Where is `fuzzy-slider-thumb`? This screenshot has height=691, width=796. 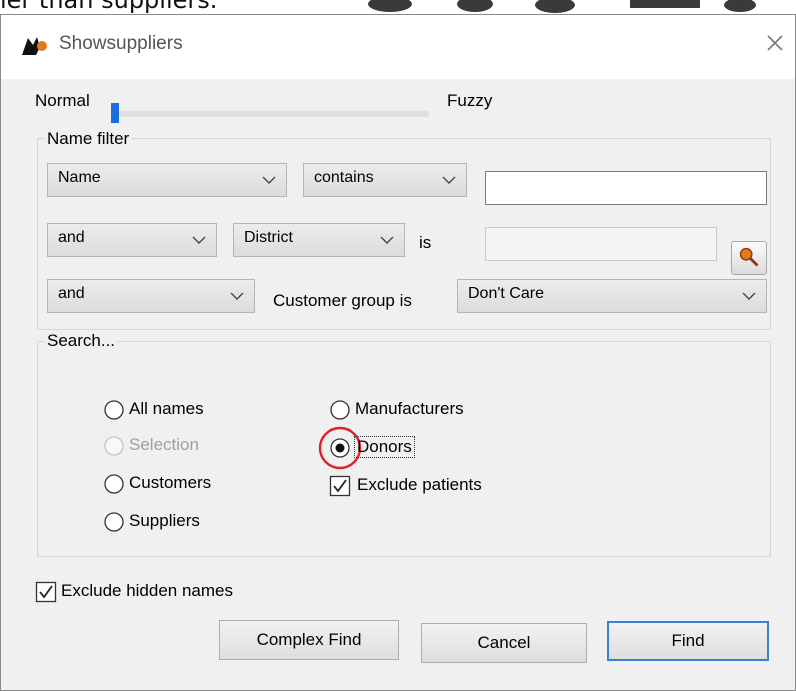
fuzzy-slider-thumb is located at coordinates (115, 113).